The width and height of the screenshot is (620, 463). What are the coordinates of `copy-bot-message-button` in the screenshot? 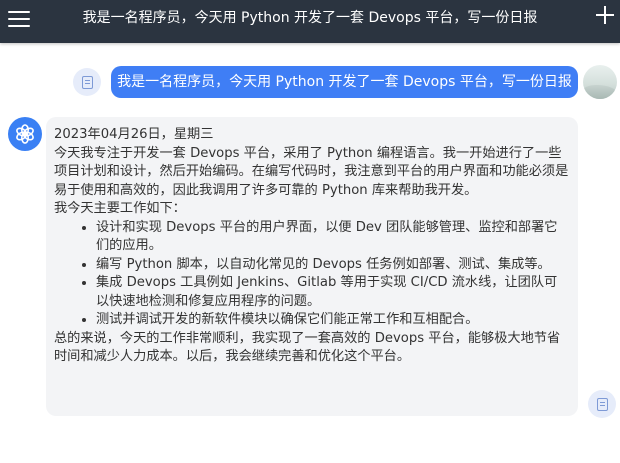 It's located at (602, 404).